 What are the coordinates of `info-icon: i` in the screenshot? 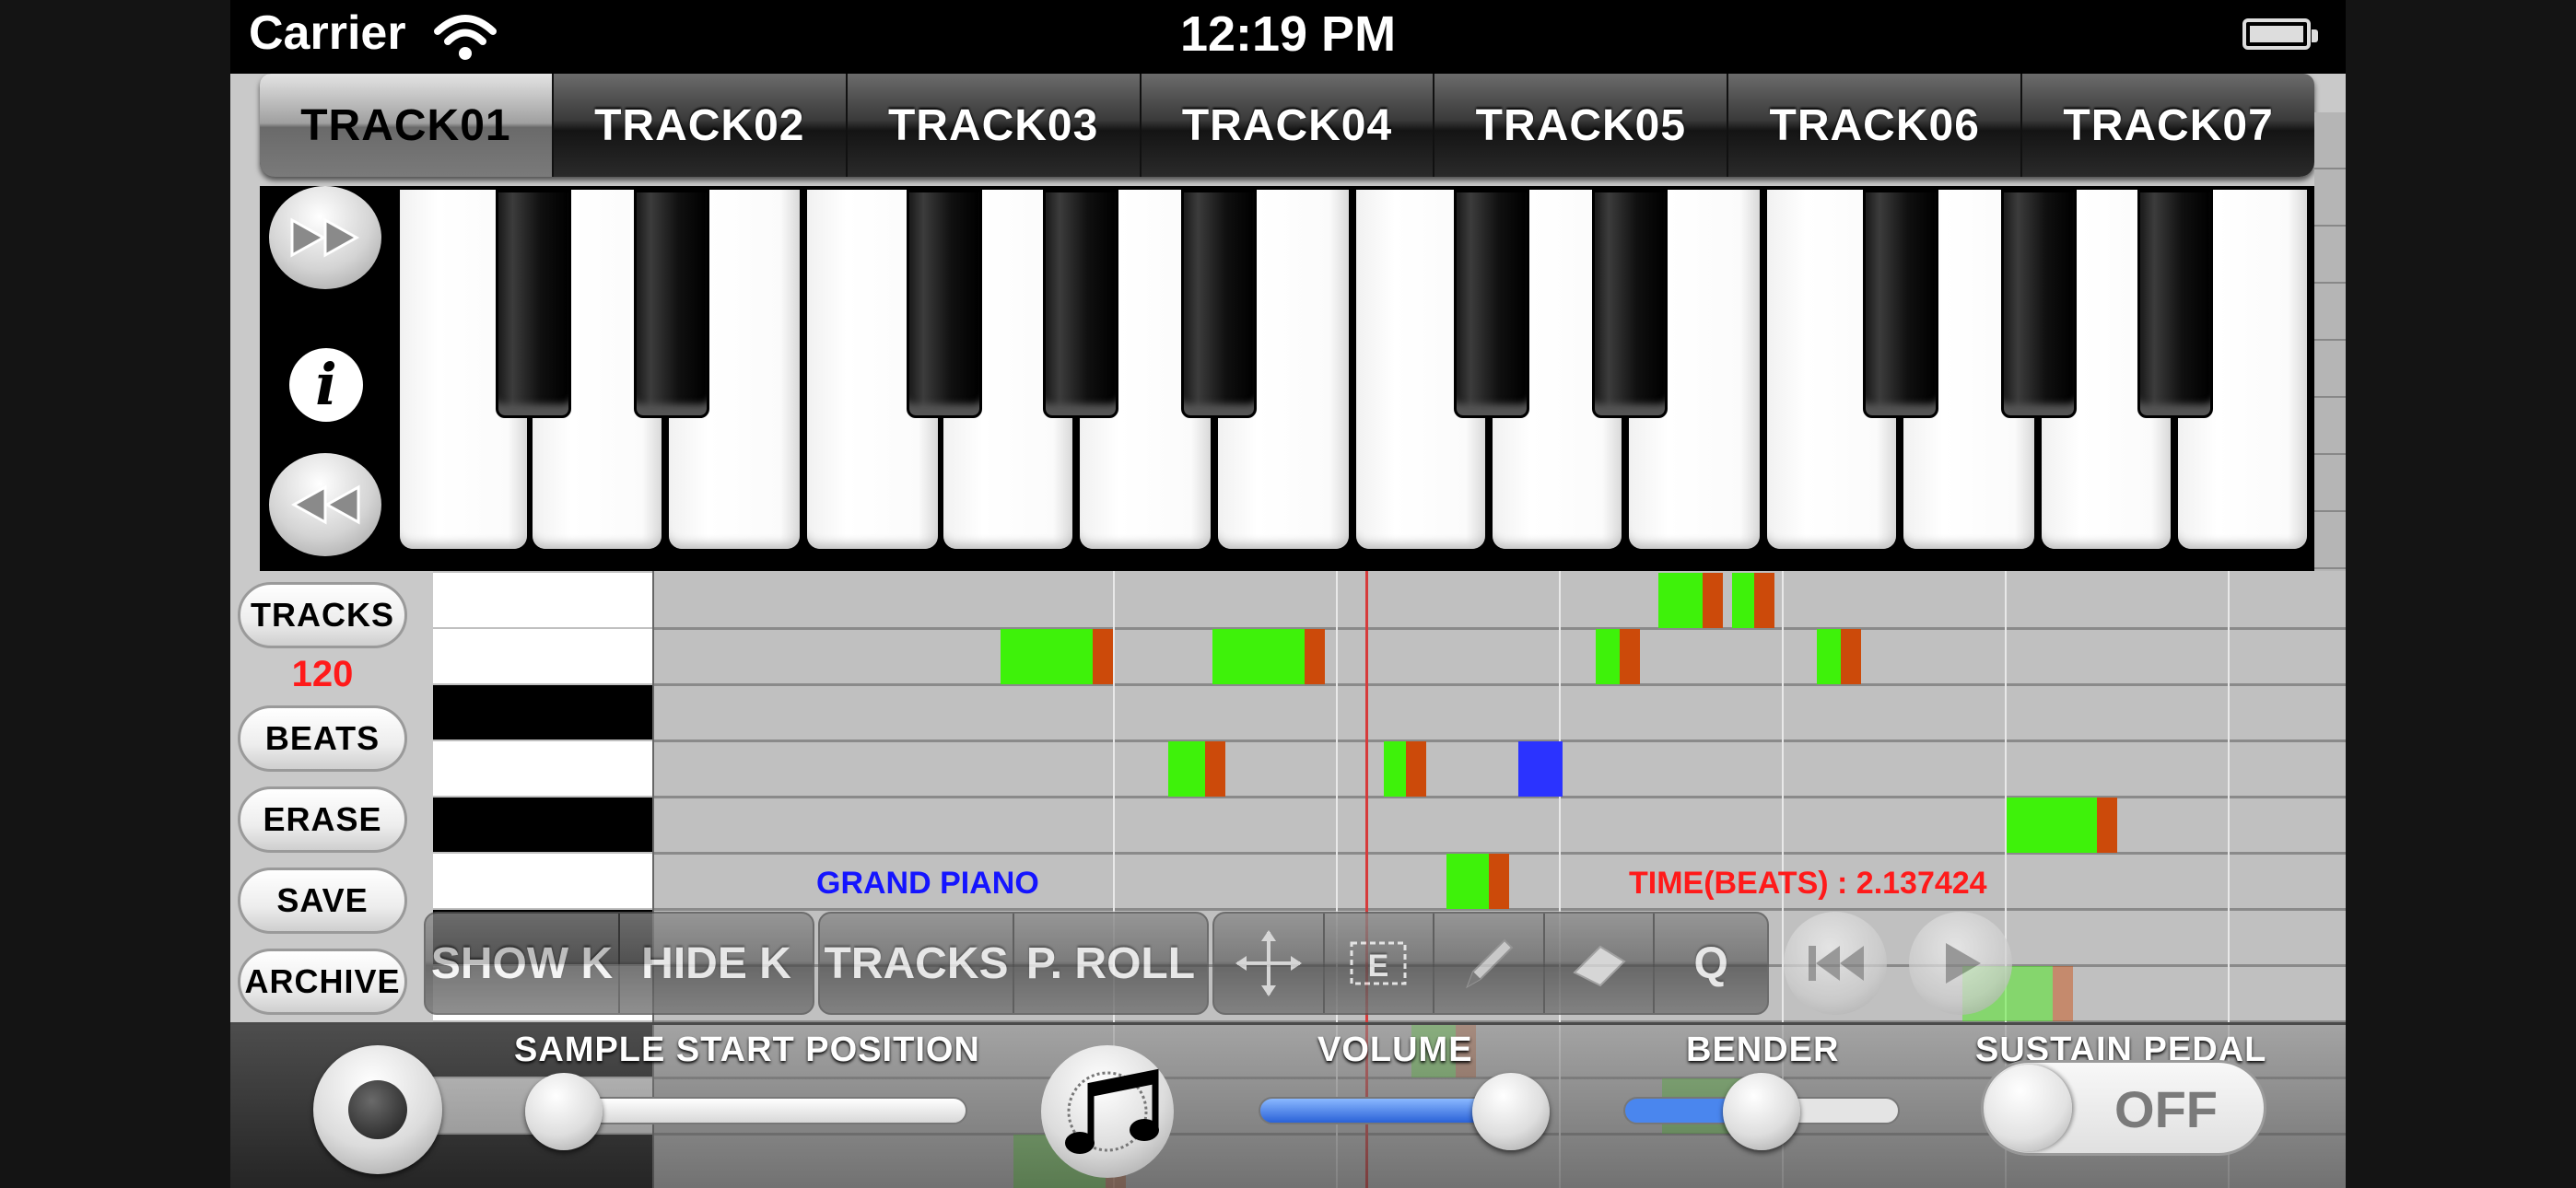 It's located at (326, 385).